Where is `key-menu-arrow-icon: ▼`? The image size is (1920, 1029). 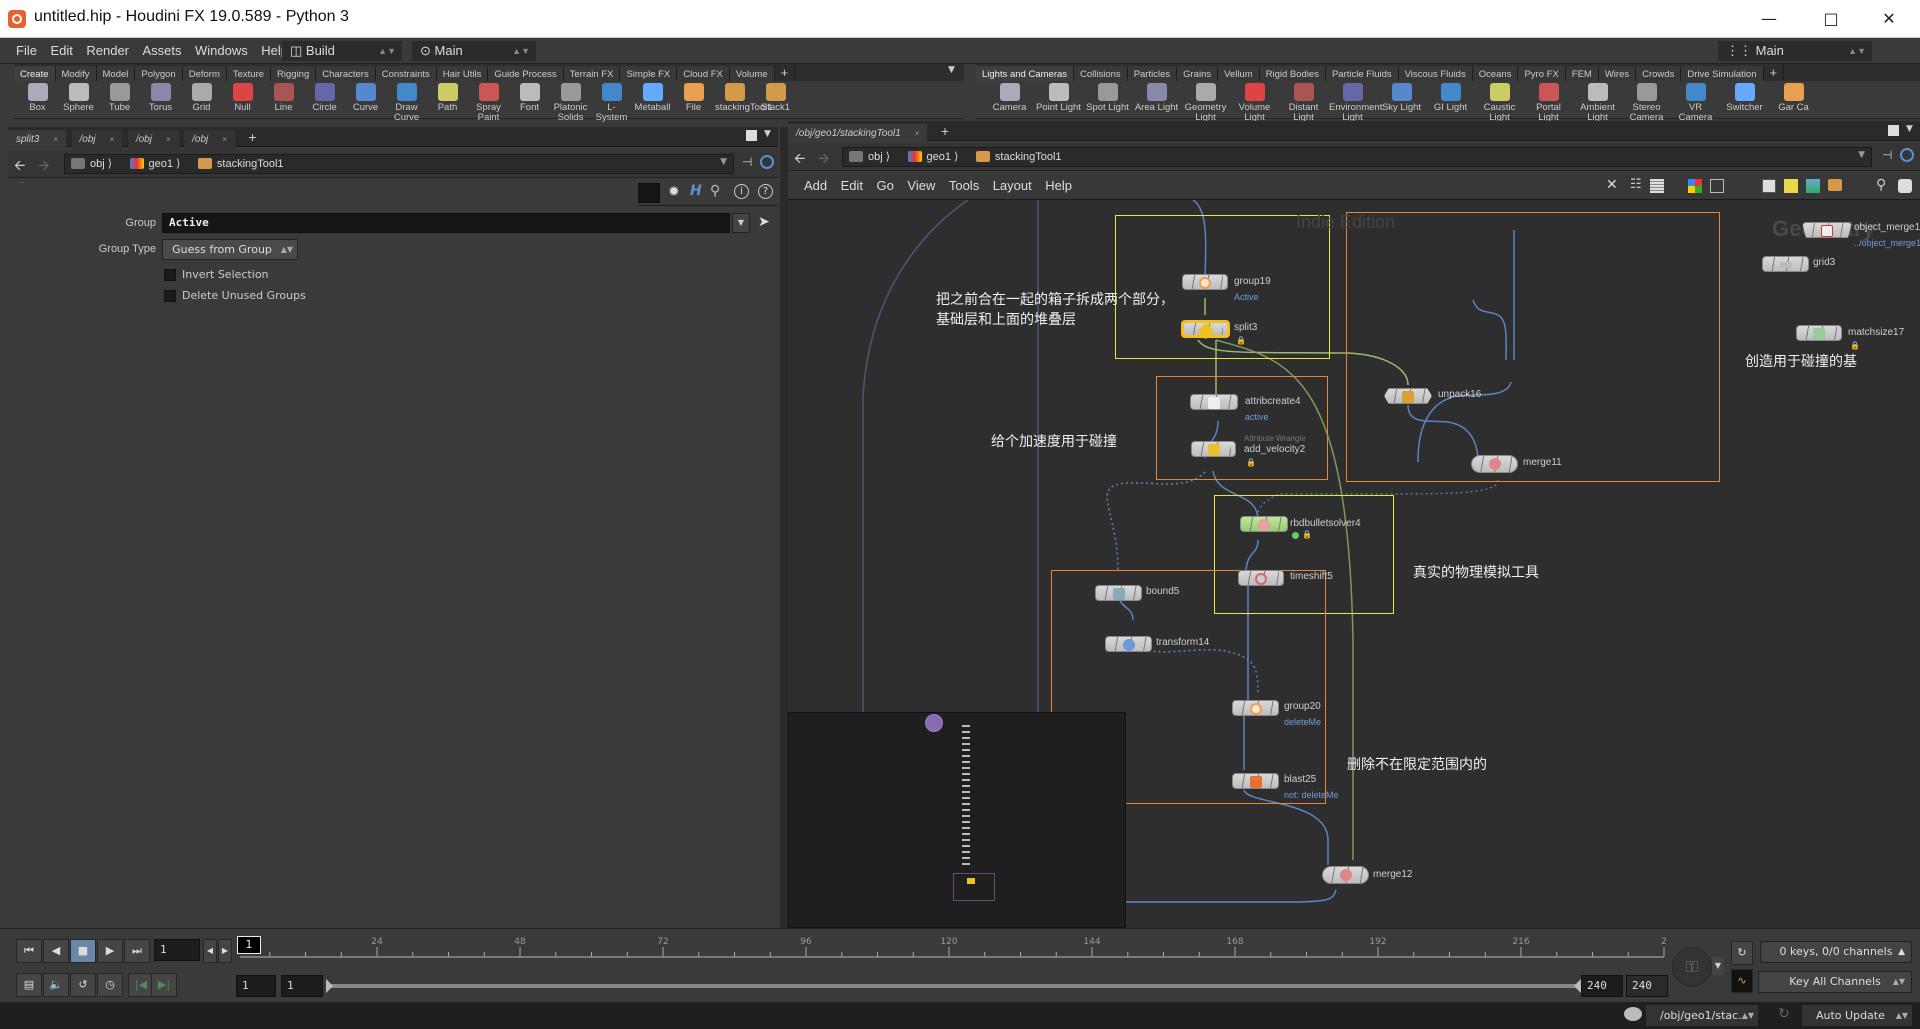 key-menu-arrow-icon: ▼ is located at coordinates (1718, 966).